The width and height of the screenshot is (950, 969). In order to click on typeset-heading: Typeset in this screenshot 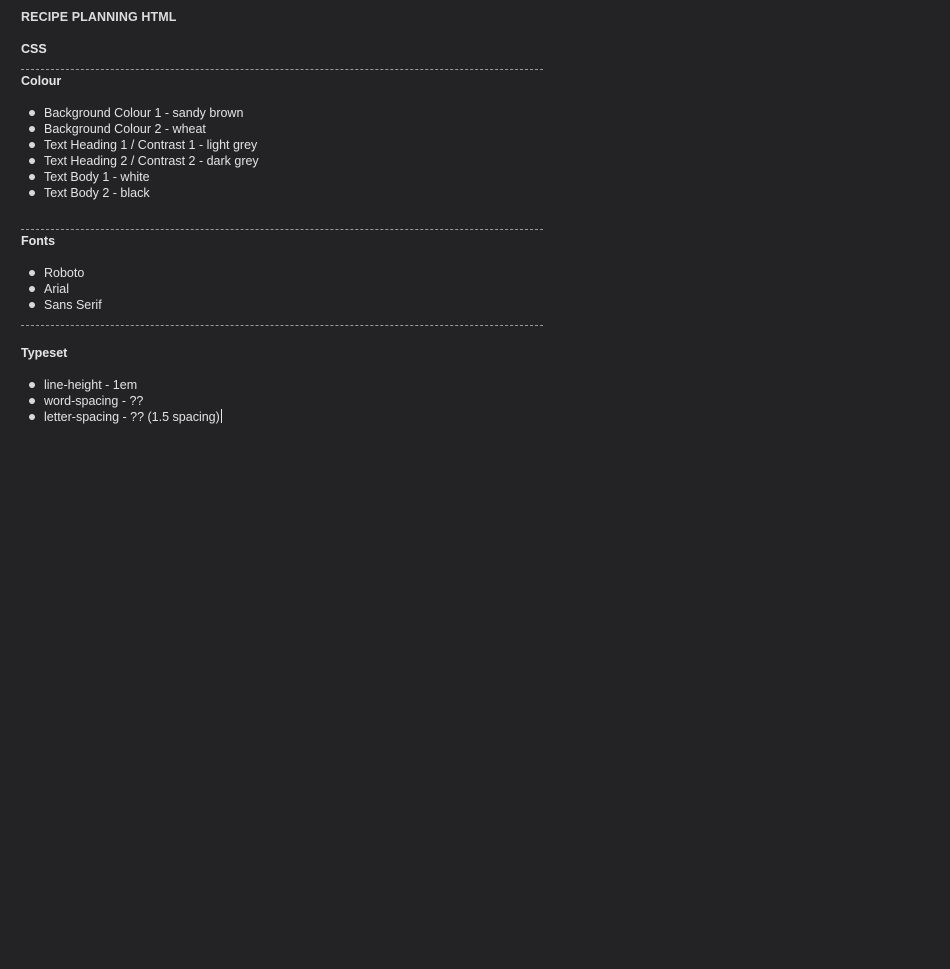, I will do `click(475, 353)`.